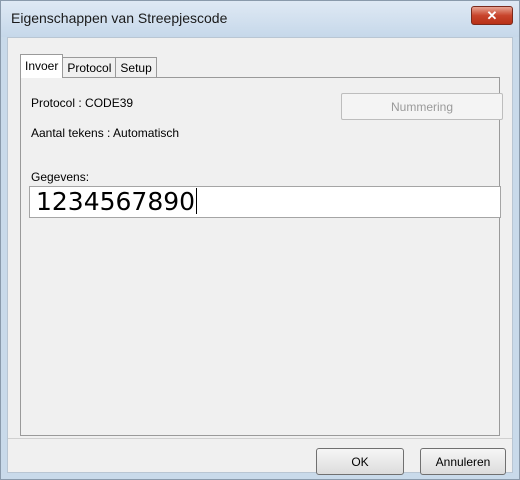  Describe the element at coordinates (42, 66) in the screenshot. I see `tab-invoer: Invoer` at that location.